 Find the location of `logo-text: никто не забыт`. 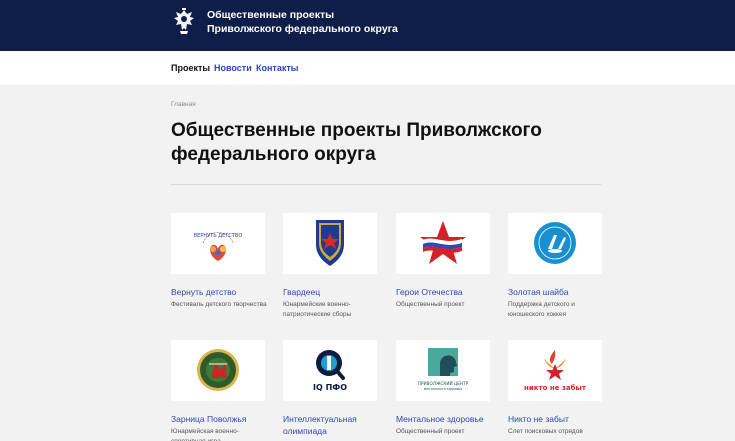

logo-text: никто не забыт is located at coordinates (555, 388).